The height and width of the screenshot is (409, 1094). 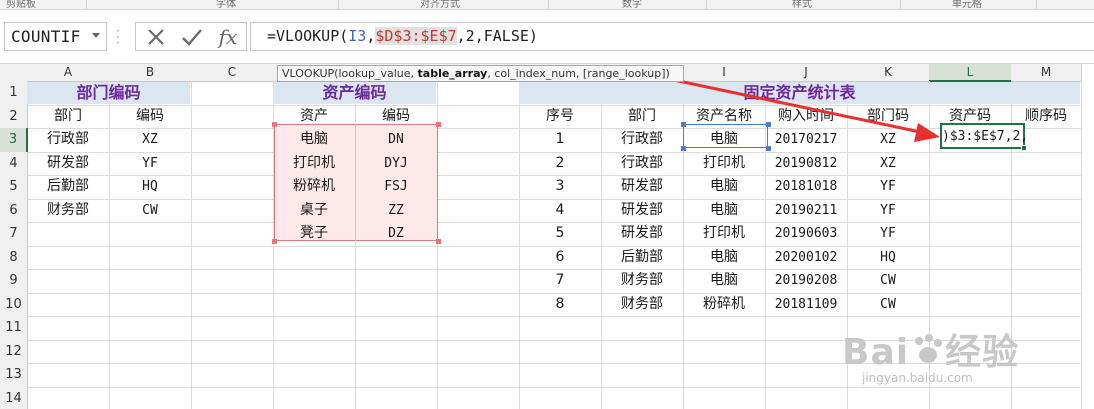 What do you see at coordinates (672, 36) in the screenshot?
I see `formula-input: =VLOOKUP(I3,$D$3:$E$7,2,FALSE)` at bounding box center [672, 36].